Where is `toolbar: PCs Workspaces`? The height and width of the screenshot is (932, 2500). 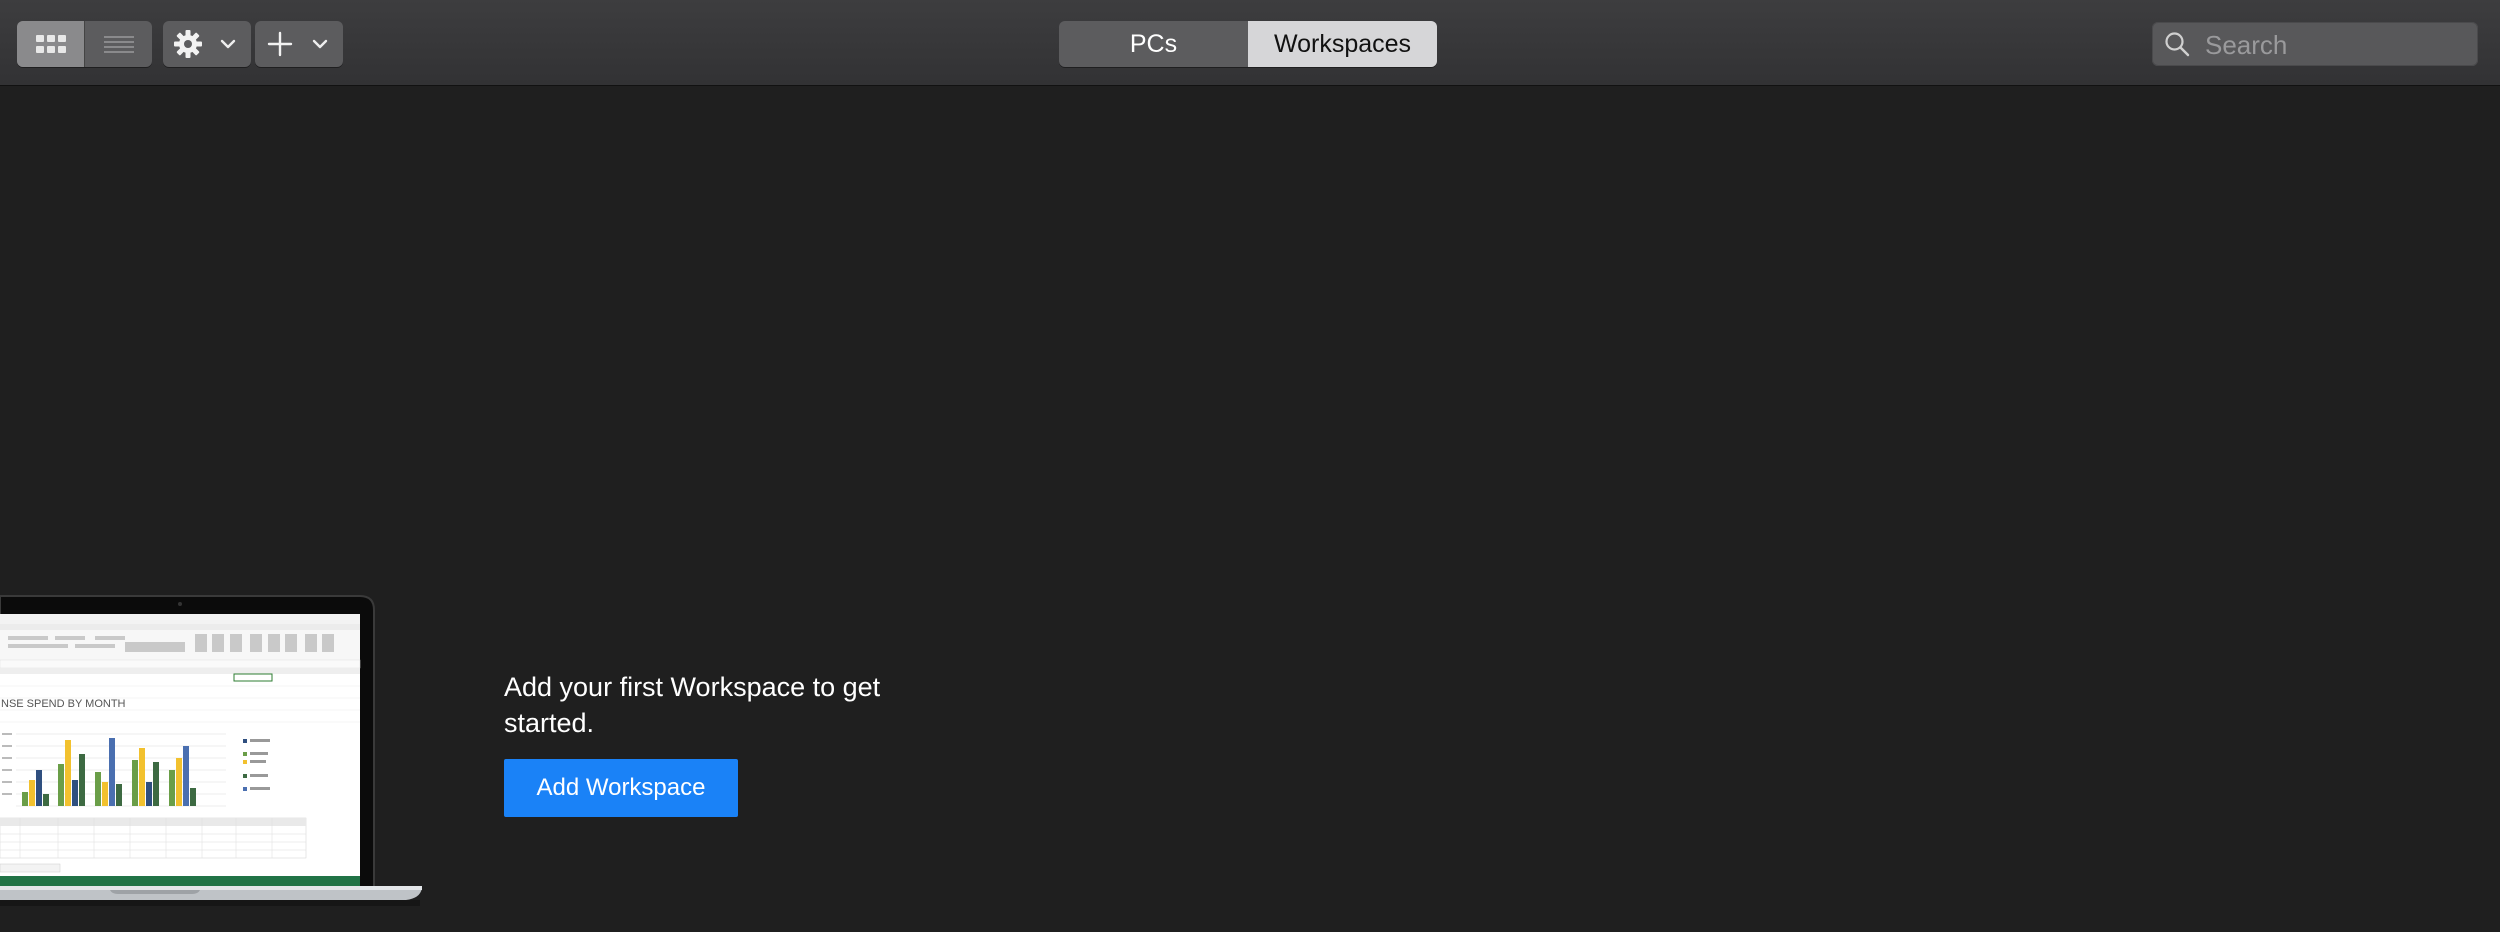 toolbar: PCs Workspaces is located at coordinates (1250, 43).